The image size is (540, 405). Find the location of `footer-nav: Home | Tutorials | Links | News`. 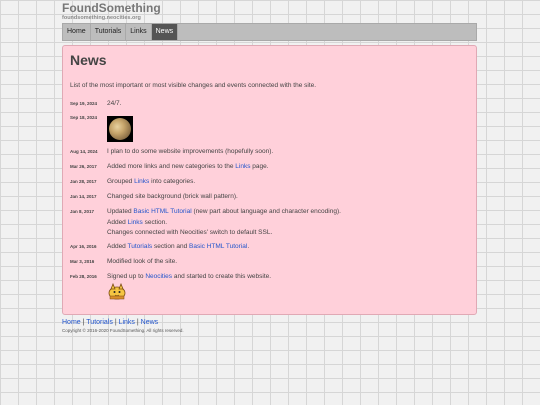

footer-nav: Home | Tutorials | Links | News is located at coordinates (123, 322).